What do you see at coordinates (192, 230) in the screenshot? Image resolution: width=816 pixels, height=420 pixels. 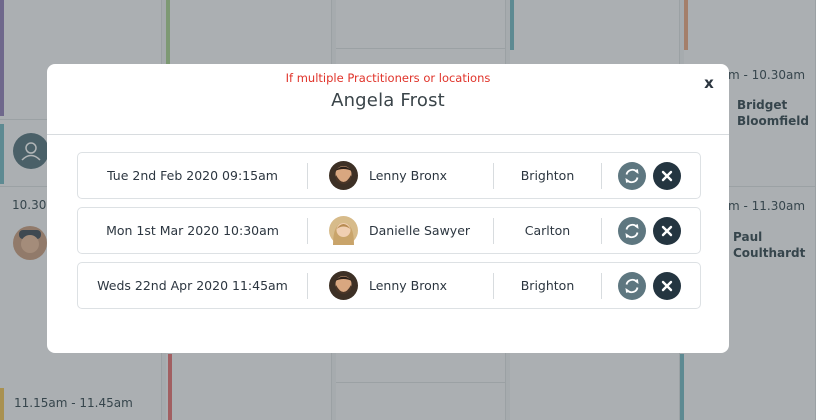 I see `appointment-date: Mon 1st Mar 2020 10:30am` at bounding box center [192, 230].